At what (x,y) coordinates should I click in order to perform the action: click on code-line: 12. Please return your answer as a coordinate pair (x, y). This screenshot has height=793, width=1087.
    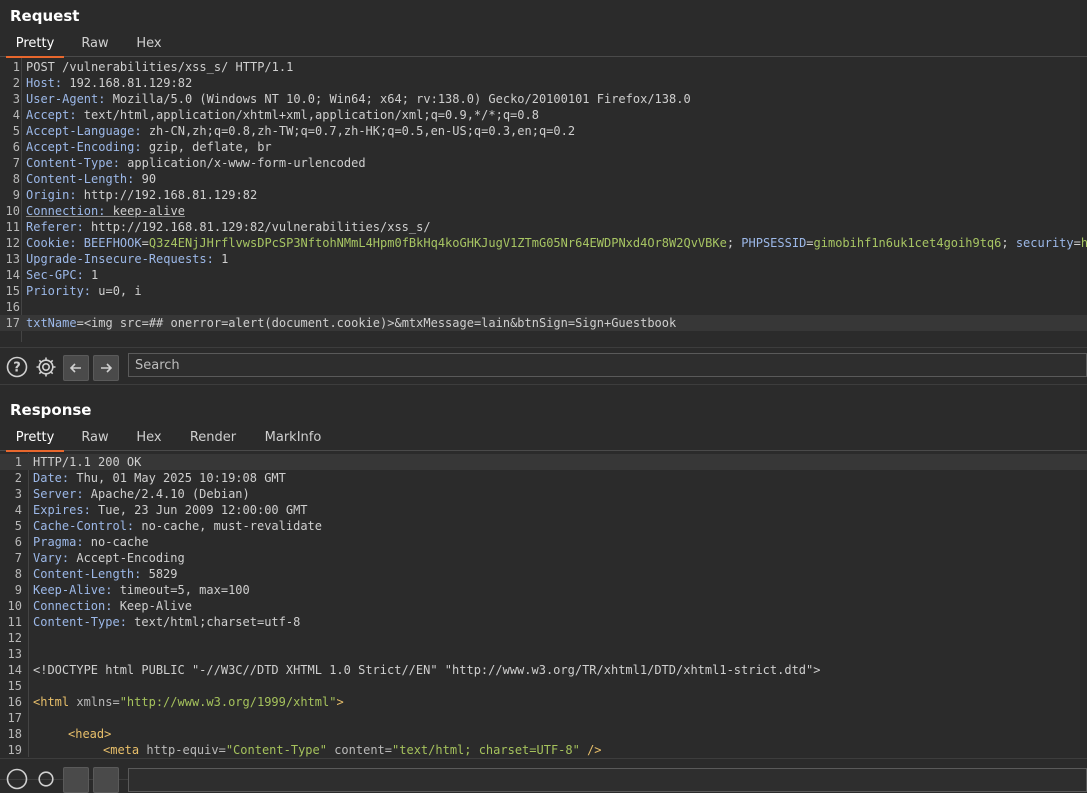
    Looking at the image, I should click on (543, 638).